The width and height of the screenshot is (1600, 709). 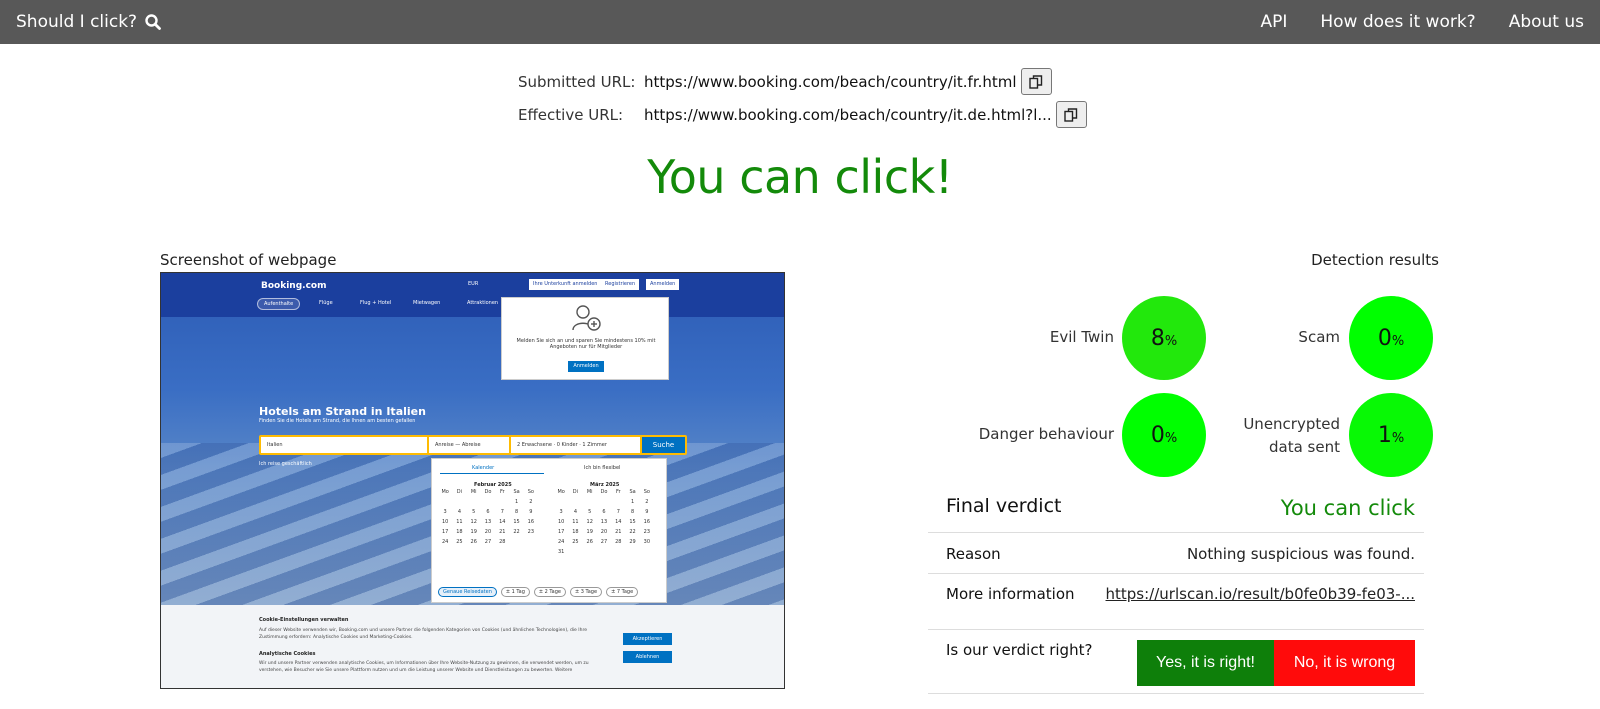 I want to click on screenshot-guests: 2 Erwachsene · 0 Kinder · 1 Zimmer, so click(x=575, y=445).